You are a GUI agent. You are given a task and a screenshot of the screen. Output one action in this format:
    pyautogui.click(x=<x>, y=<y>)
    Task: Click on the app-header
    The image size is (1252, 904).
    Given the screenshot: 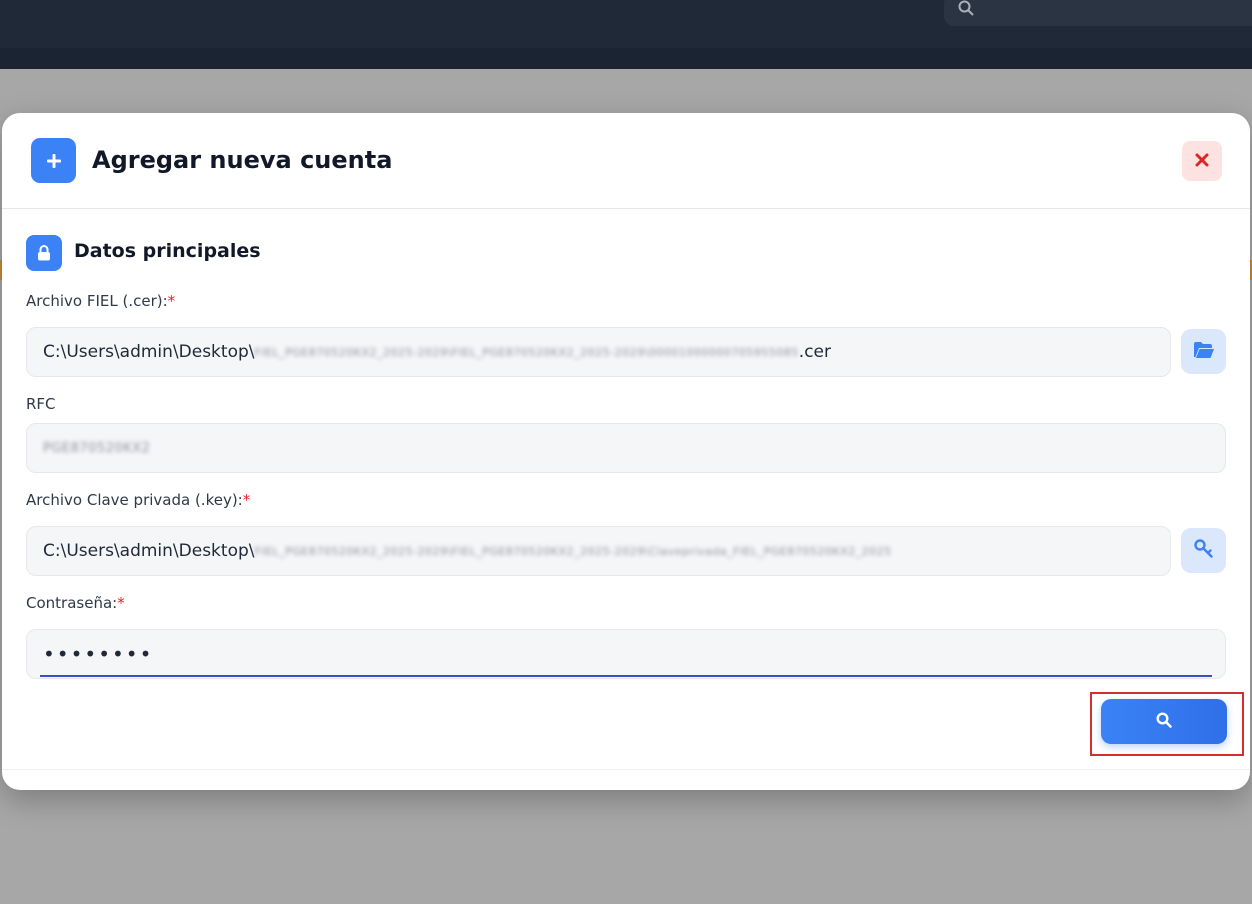 What is the action you would take?
    pyautogui.click(x=626, y=34)
    